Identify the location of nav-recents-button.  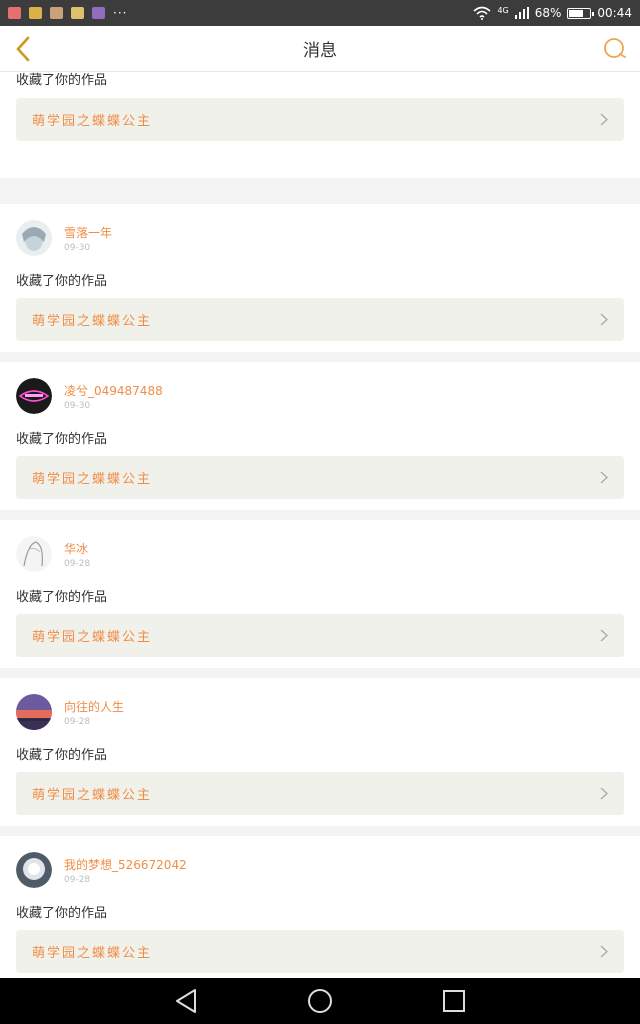
(454, 1001).